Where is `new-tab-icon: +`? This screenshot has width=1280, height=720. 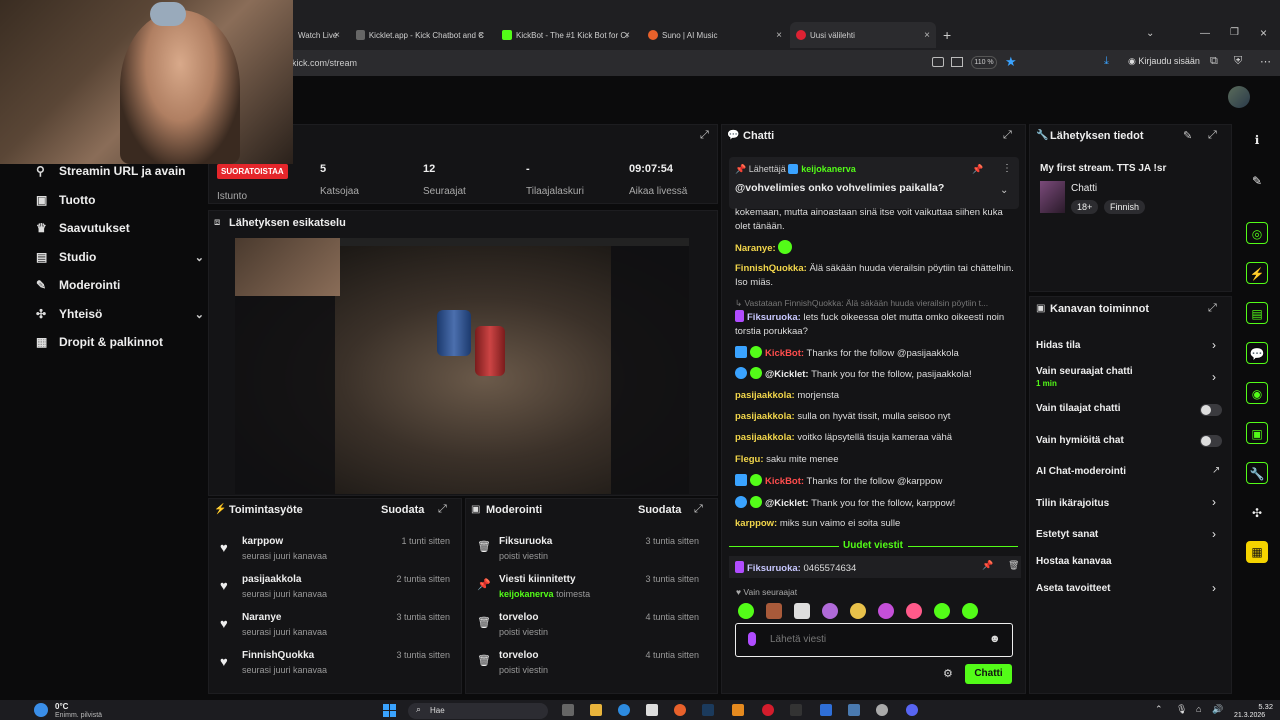 new-tab-icon: + is located at coordinates (947, 35).